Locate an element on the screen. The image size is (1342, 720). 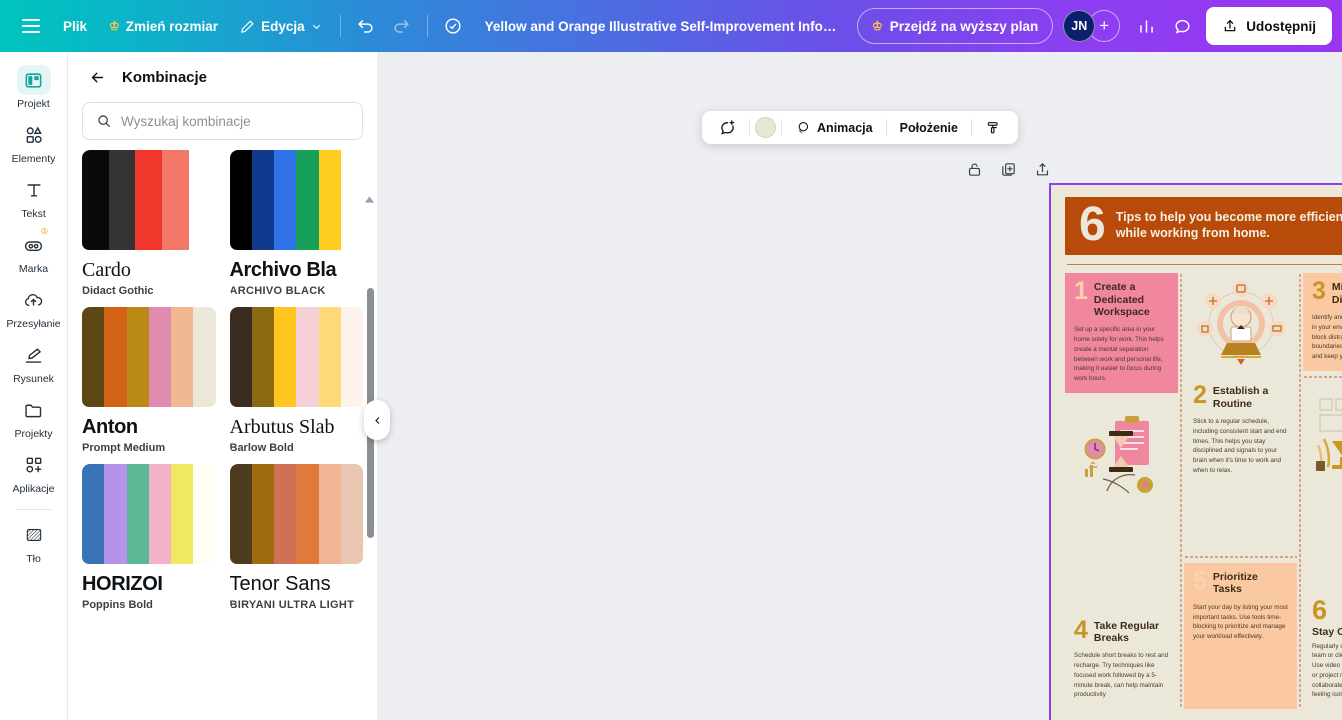
secondary-font-name: ARCHIVO BLACK is located at coordinates (277, 291).